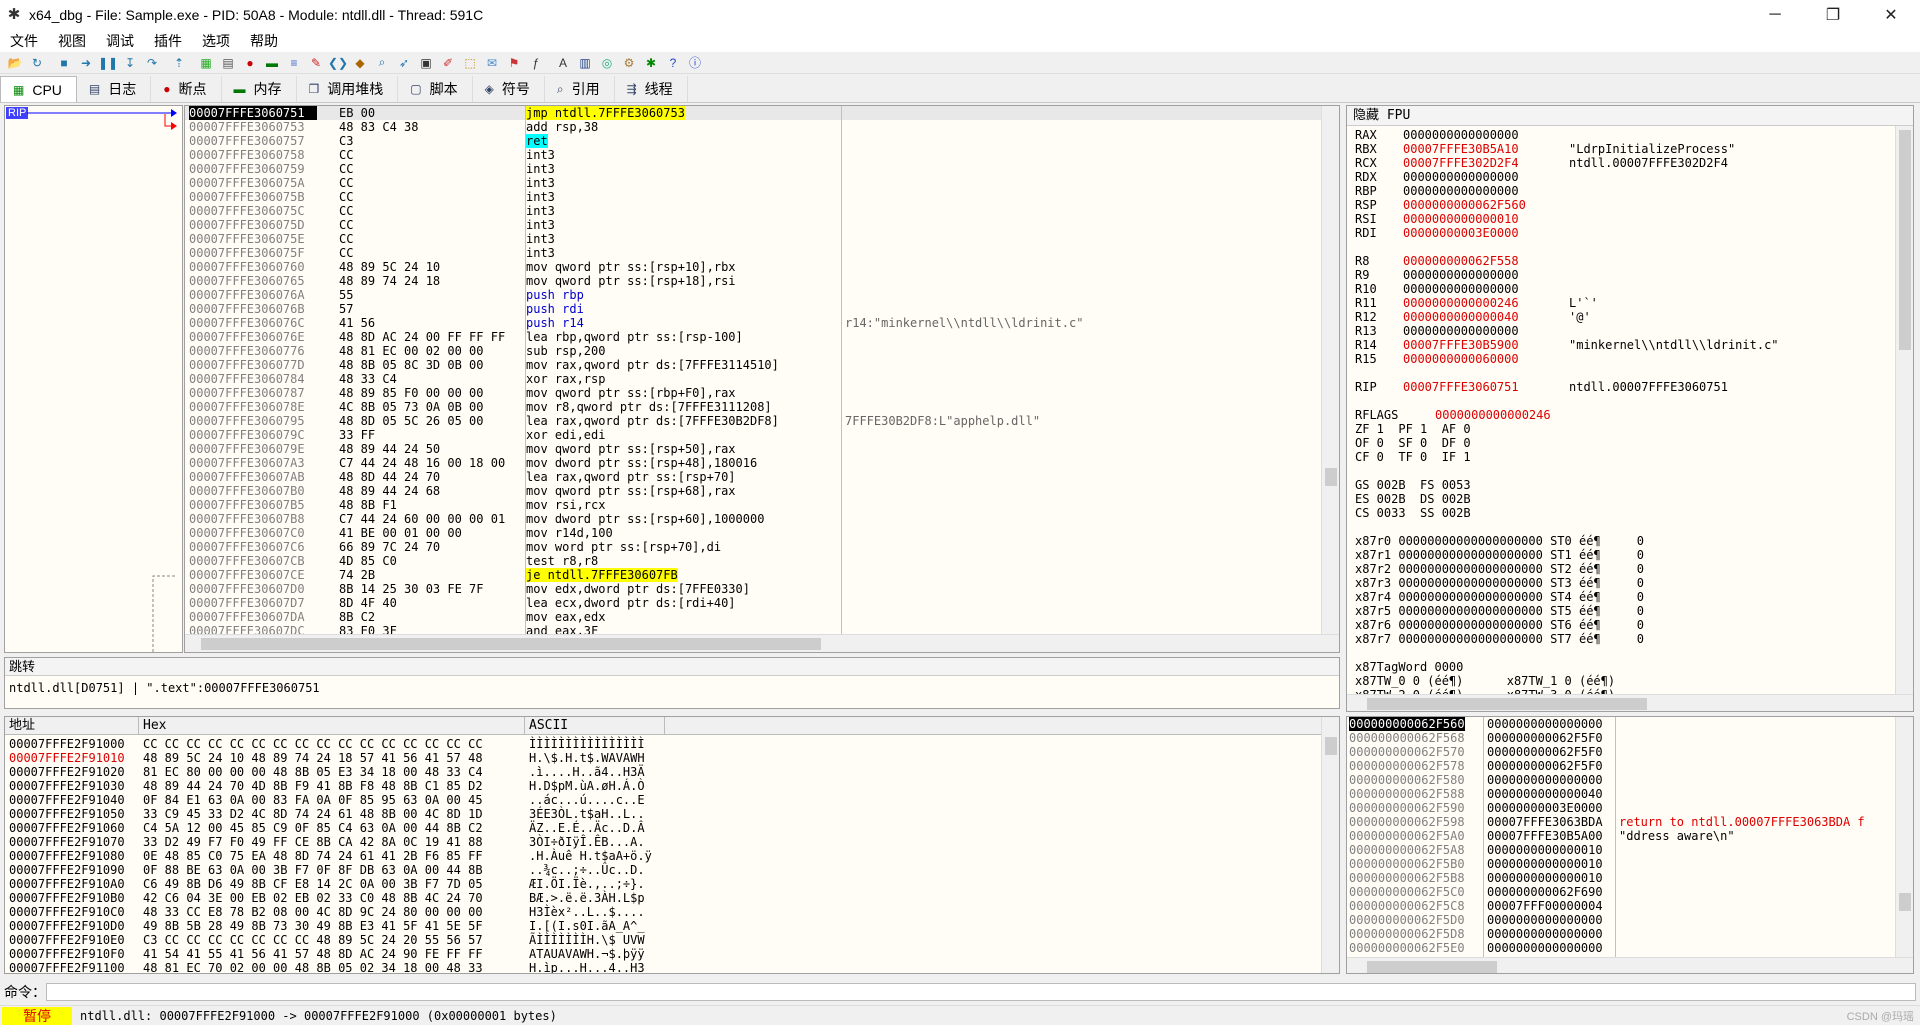 Image resolution: width=1920 pixels, height=1025 pixels. What do you see at coordinates (1330, 845) in the screenshot?
I see `dump-vscroll` at bounding box center [1330, 845].